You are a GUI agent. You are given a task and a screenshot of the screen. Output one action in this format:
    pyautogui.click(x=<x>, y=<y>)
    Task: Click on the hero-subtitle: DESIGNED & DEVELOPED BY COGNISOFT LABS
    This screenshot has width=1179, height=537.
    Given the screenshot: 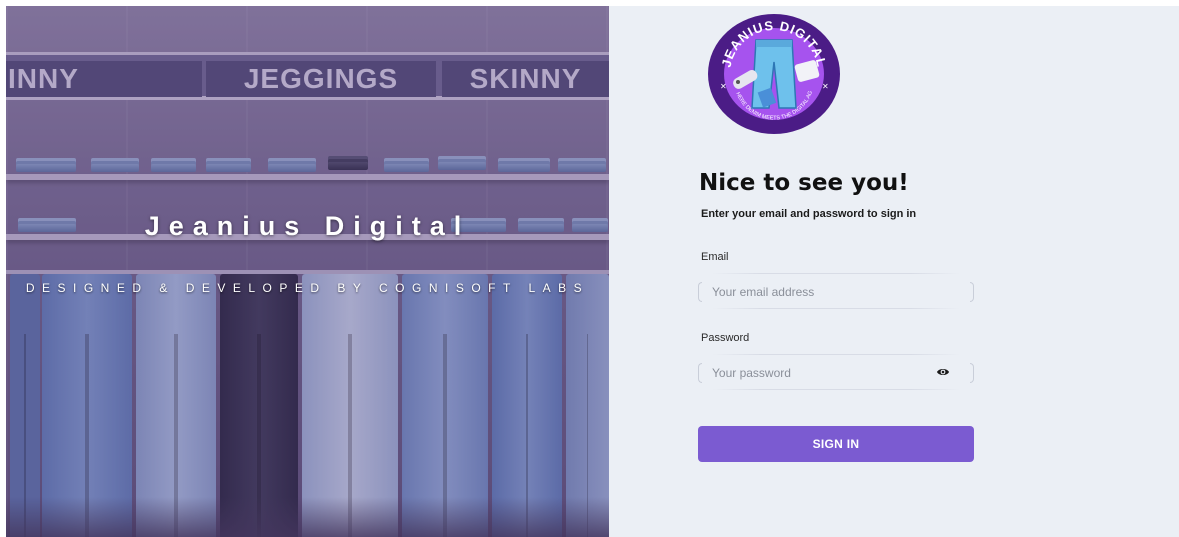 What is the action you would take?
    pyautogui.click(x=307, y=288)
    